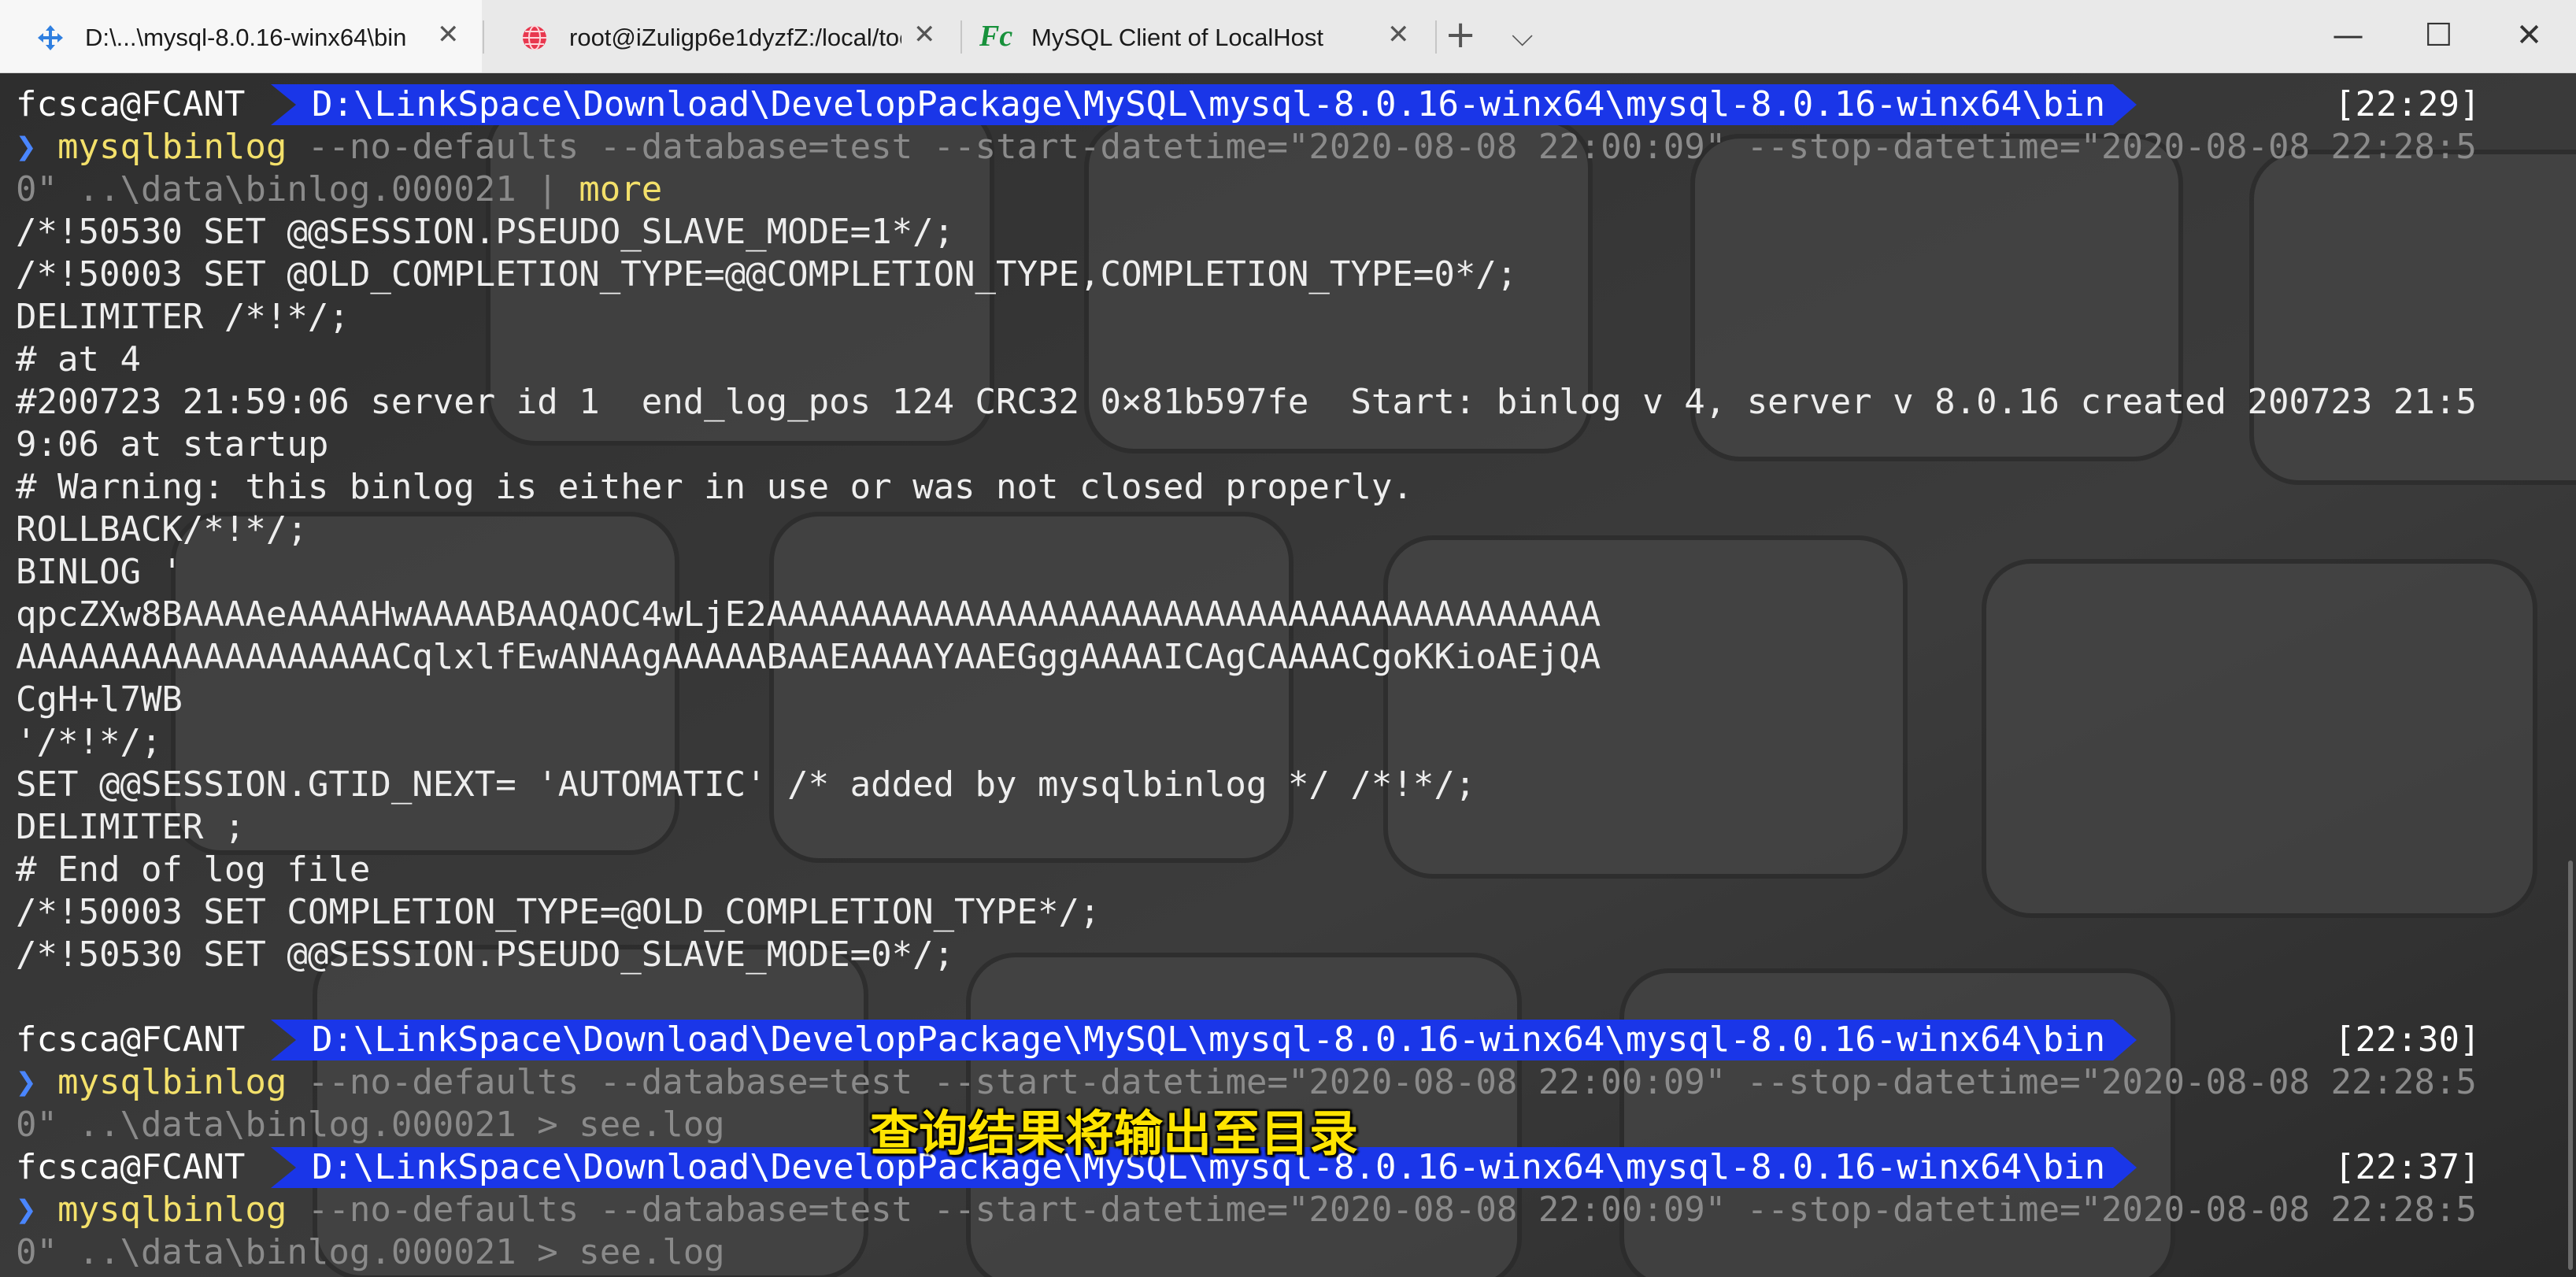  I want to click on output-line: DELIMITER ;, so click(131, 827).